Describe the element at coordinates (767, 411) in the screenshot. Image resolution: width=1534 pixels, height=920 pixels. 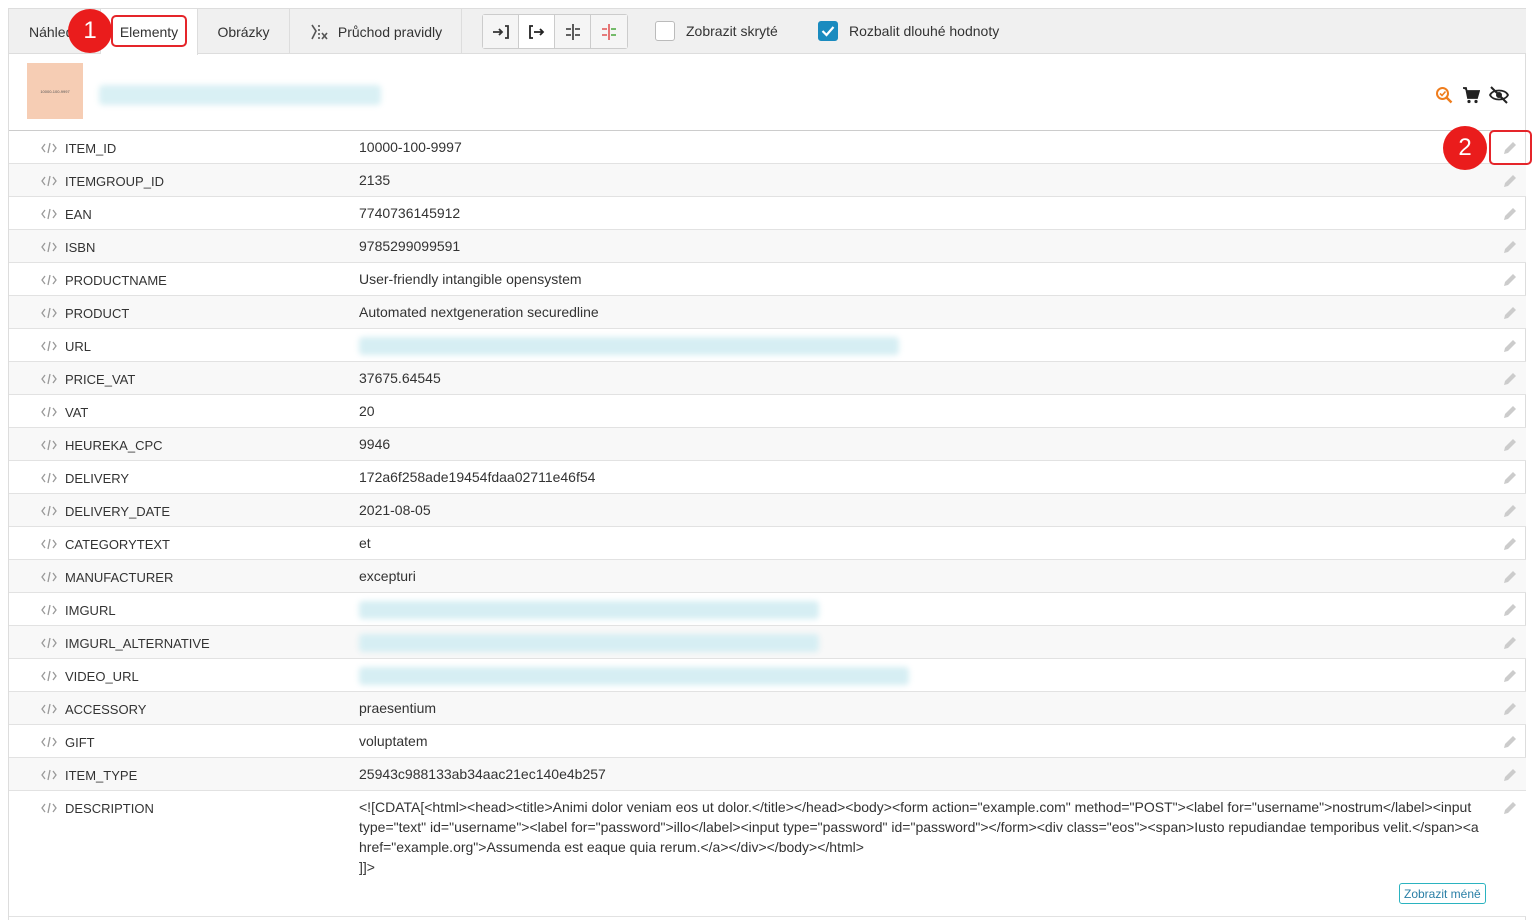
I see `table-row: VAT 20` at that location.